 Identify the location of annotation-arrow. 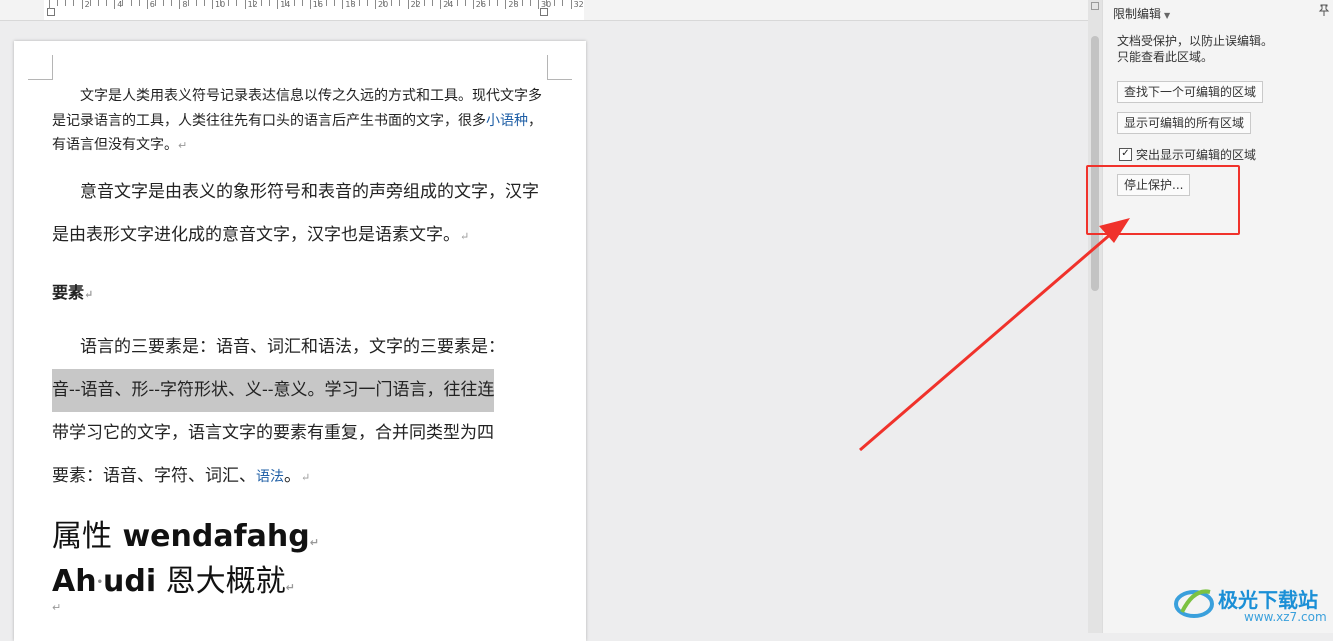
(994, 335).